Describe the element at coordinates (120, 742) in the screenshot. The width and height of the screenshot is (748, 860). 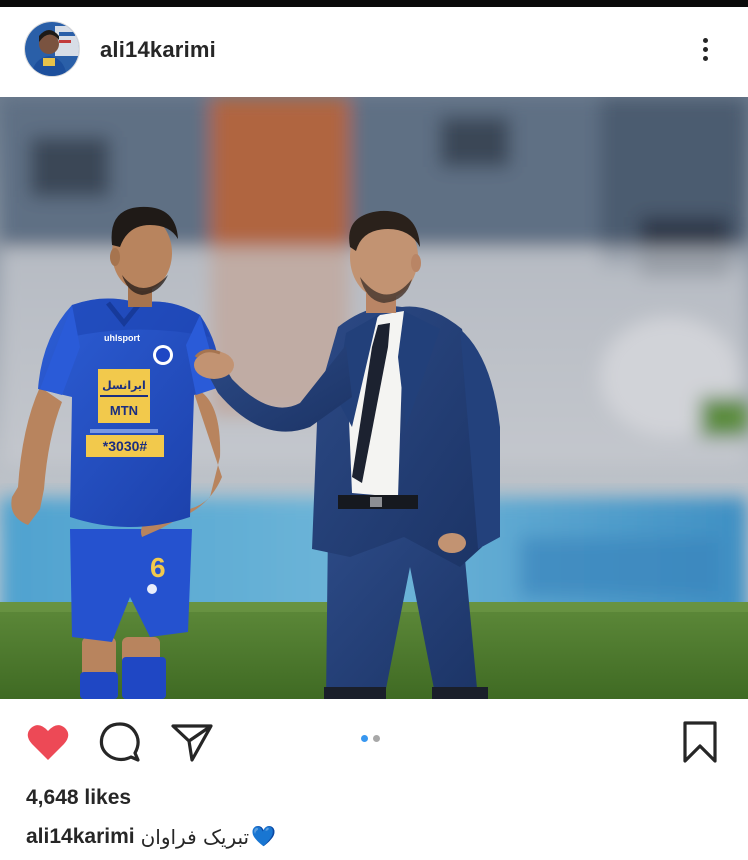
I see `comment-icon` at that location.